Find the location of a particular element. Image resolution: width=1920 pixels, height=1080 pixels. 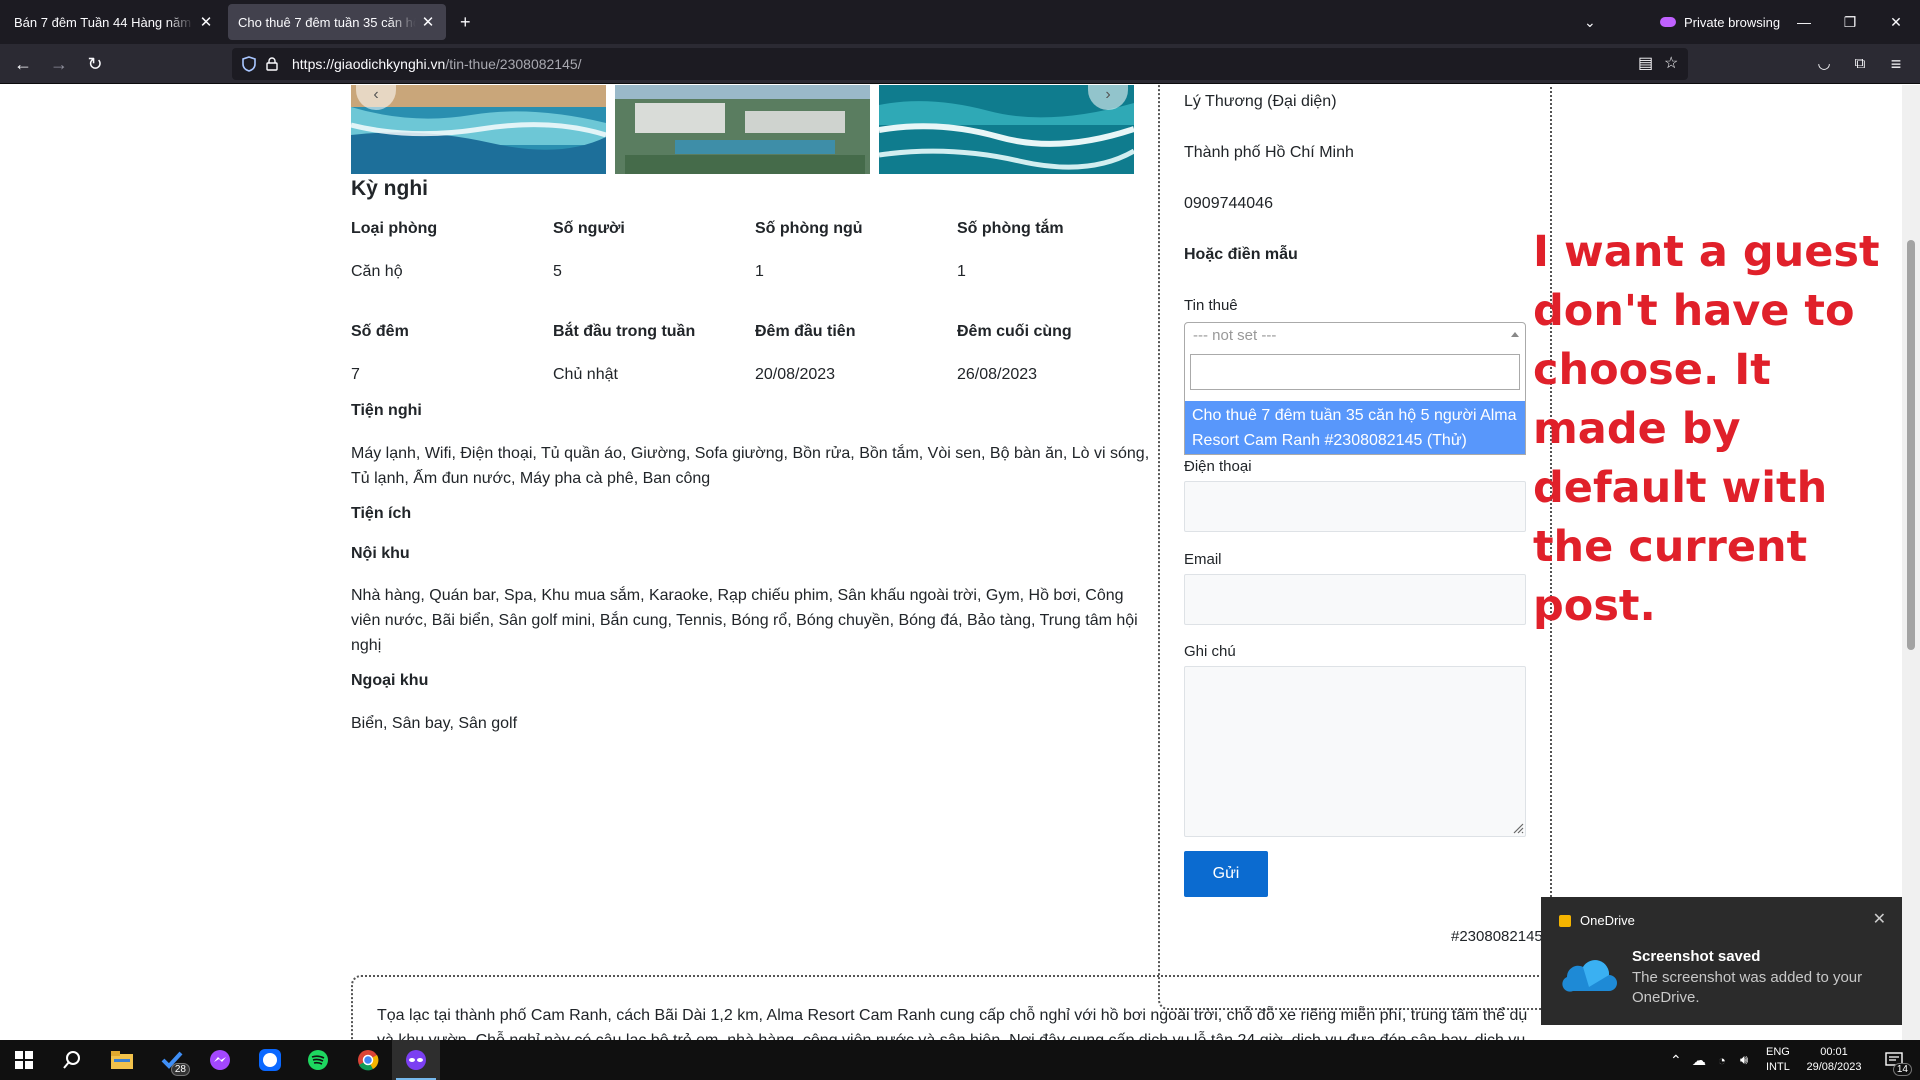

tab-list-chevron-icon: ⌄ is located at coordinates (1590, 22).